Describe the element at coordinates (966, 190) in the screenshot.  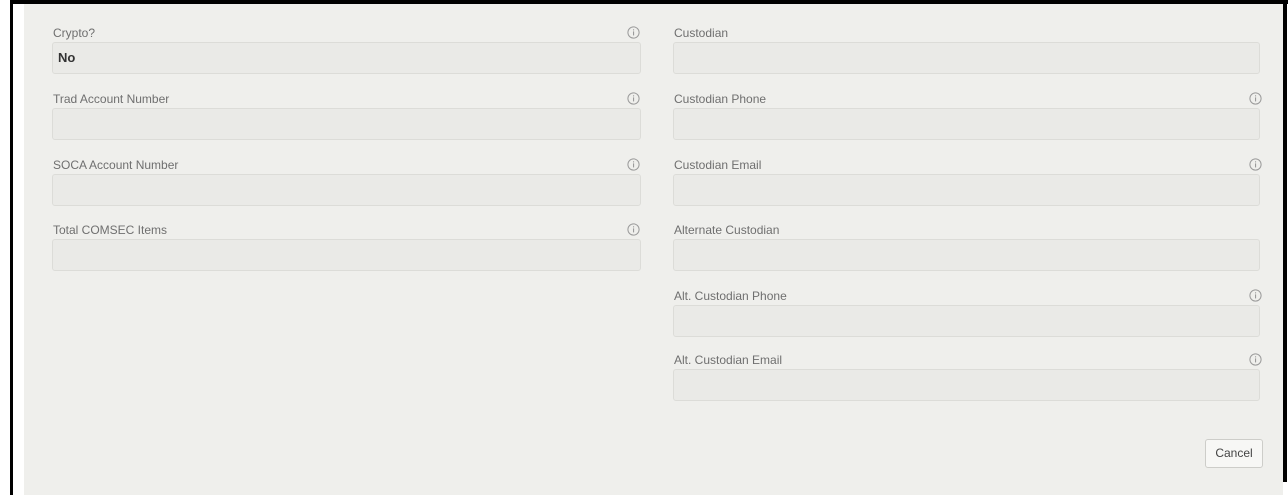
I see `custodian-email-input` at that location.